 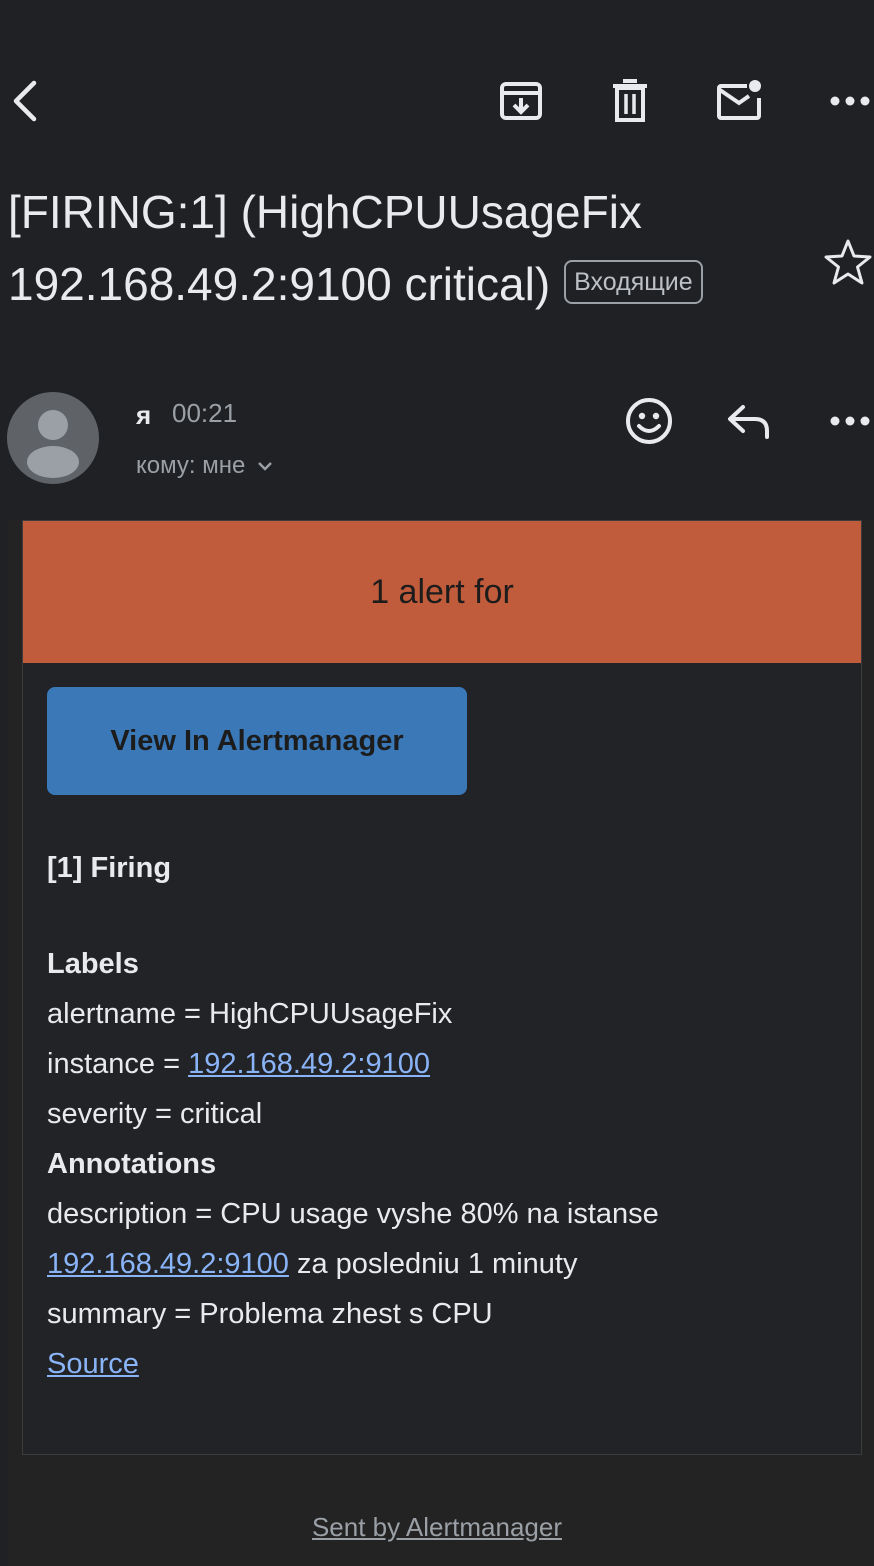 I want to click on back-button, so click(x=27, y=101).